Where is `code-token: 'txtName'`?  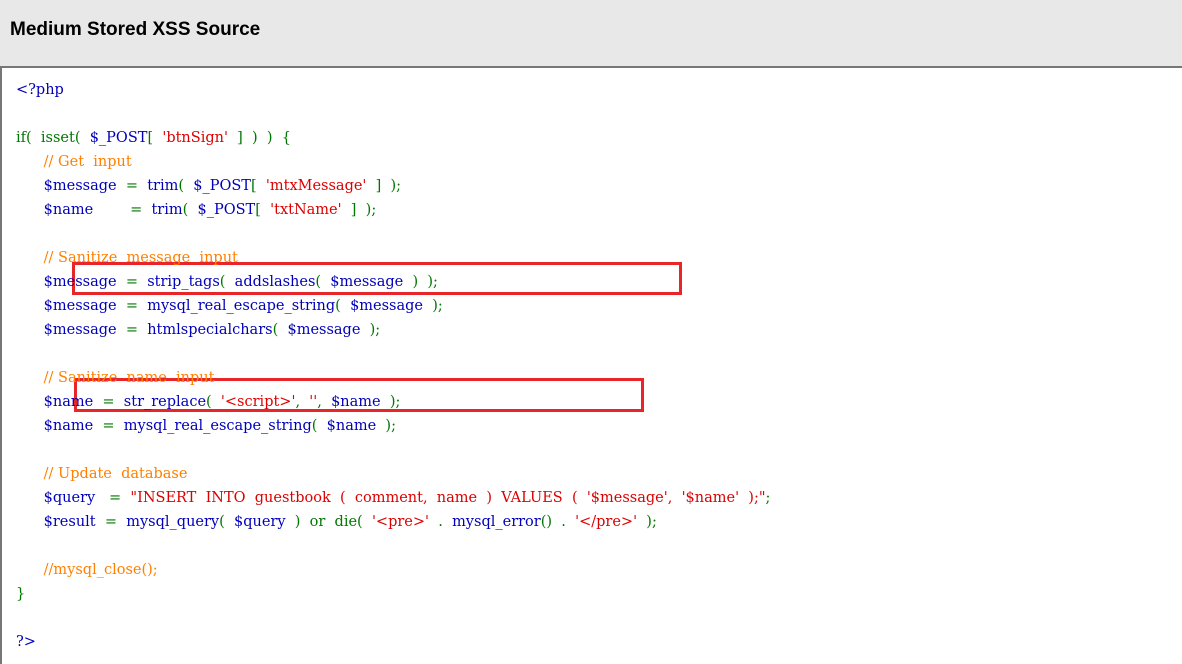 code-token: 'txtName' is located at coordinates (306, 210).